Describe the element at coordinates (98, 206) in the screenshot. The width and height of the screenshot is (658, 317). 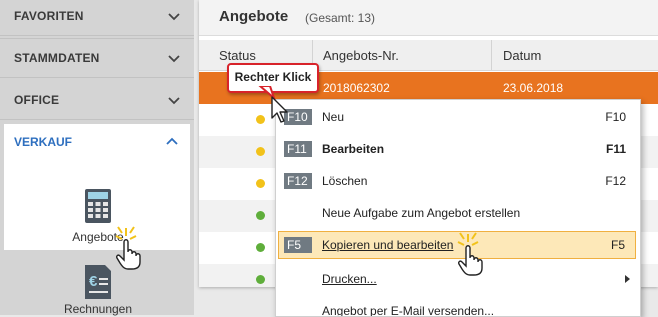
I see `calculator-icon` at that location.